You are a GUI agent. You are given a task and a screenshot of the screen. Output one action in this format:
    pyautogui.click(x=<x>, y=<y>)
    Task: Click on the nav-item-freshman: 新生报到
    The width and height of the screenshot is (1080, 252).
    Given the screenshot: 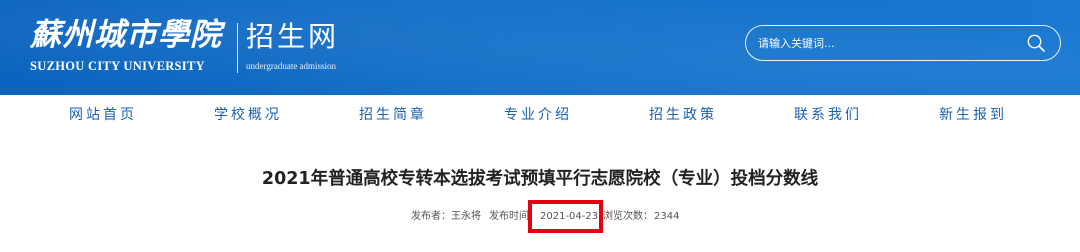 What is the action you would take?
    pyautogui.click(x=973, y=115)
    